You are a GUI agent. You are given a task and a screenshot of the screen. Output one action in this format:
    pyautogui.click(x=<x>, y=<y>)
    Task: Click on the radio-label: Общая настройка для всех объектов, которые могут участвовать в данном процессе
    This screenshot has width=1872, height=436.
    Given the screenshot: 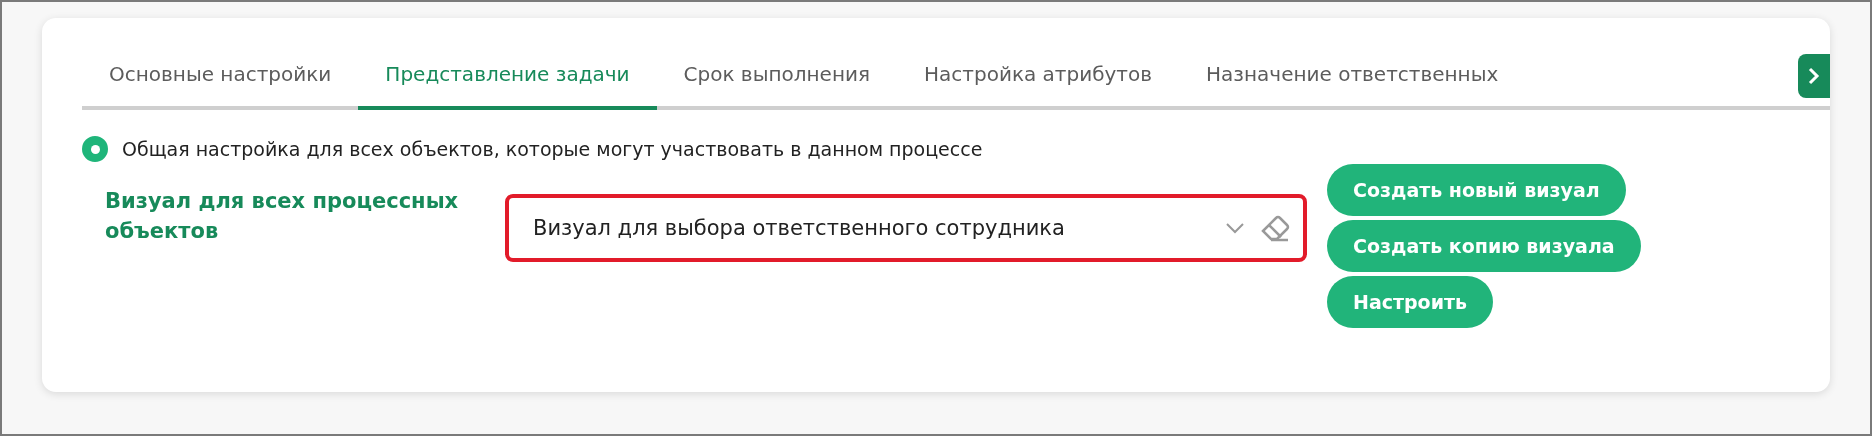 What is the action you would take?
    pyautogui.click(x=552, y=149)
    